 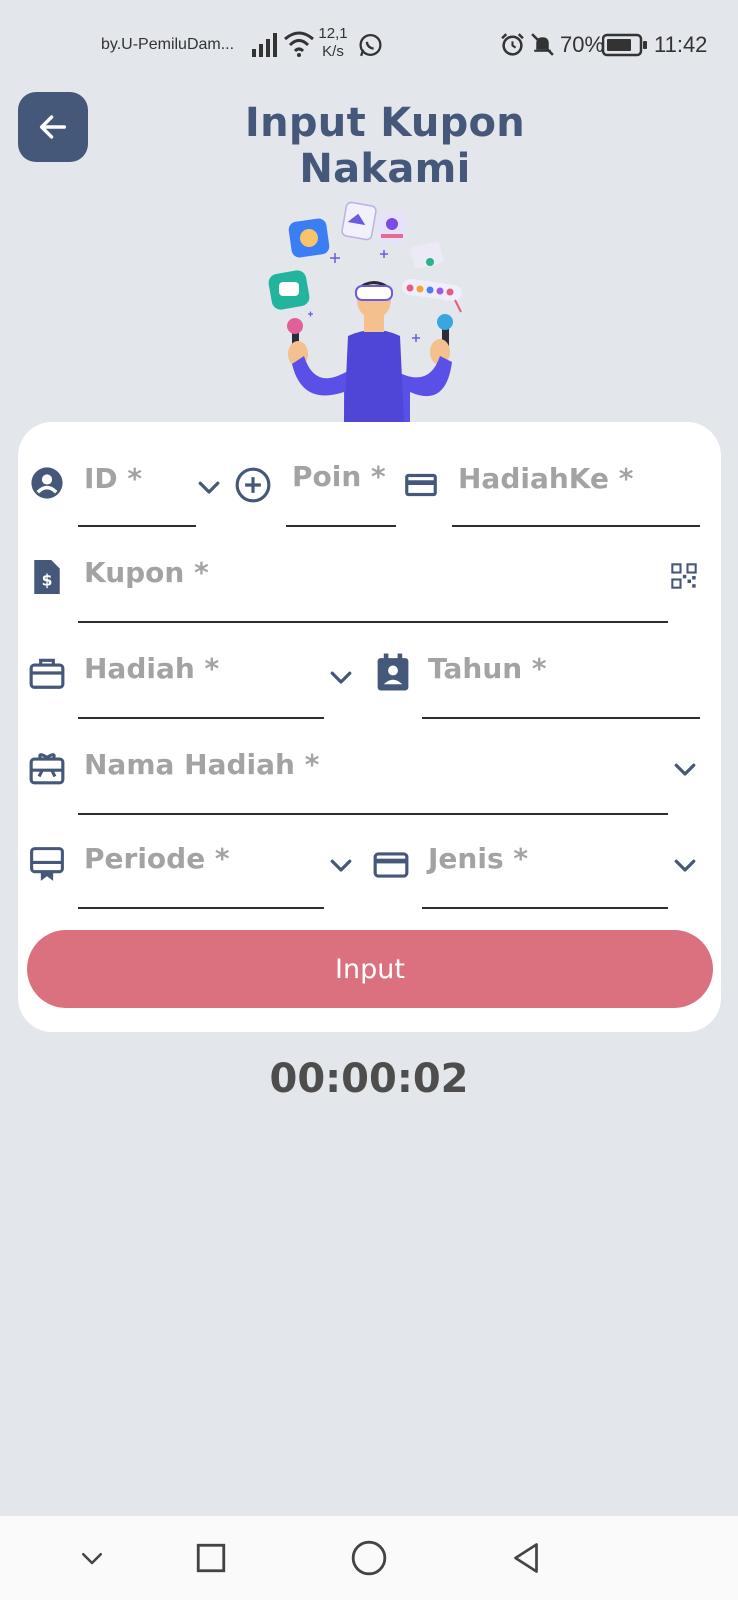 What do you see at coordinates (201, 908) in the screenshot?
I see `periode-underline` at bounding box center [201, 908].